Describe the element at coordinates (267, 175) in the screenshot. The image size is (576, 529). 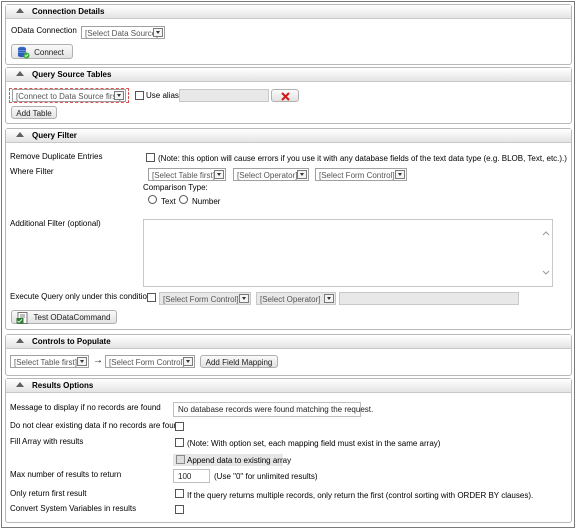
I see `where-operator-value: [Select Operator]` at that location.